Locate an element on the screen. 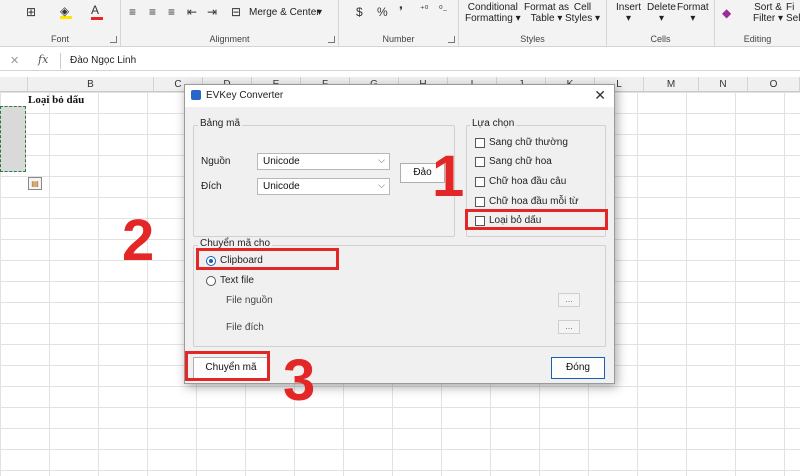  formula-separator is located at coordinates (60, 61).